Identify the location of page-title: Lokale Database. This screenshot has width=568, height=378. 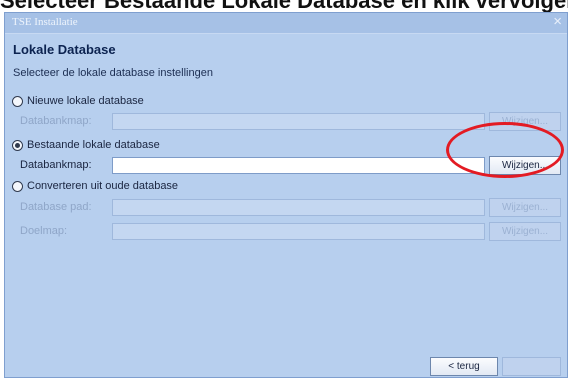
(64, 49).